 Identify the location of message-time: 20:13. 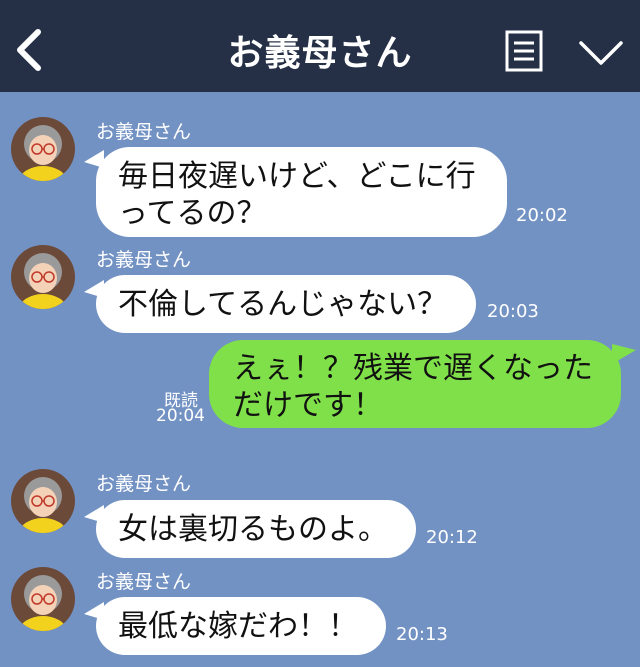
(422, 634).